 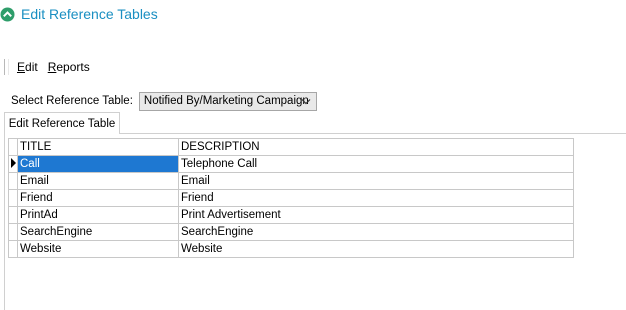 I want to click on column-header-description: DESCRIPTION, so click(x=376, y=147).